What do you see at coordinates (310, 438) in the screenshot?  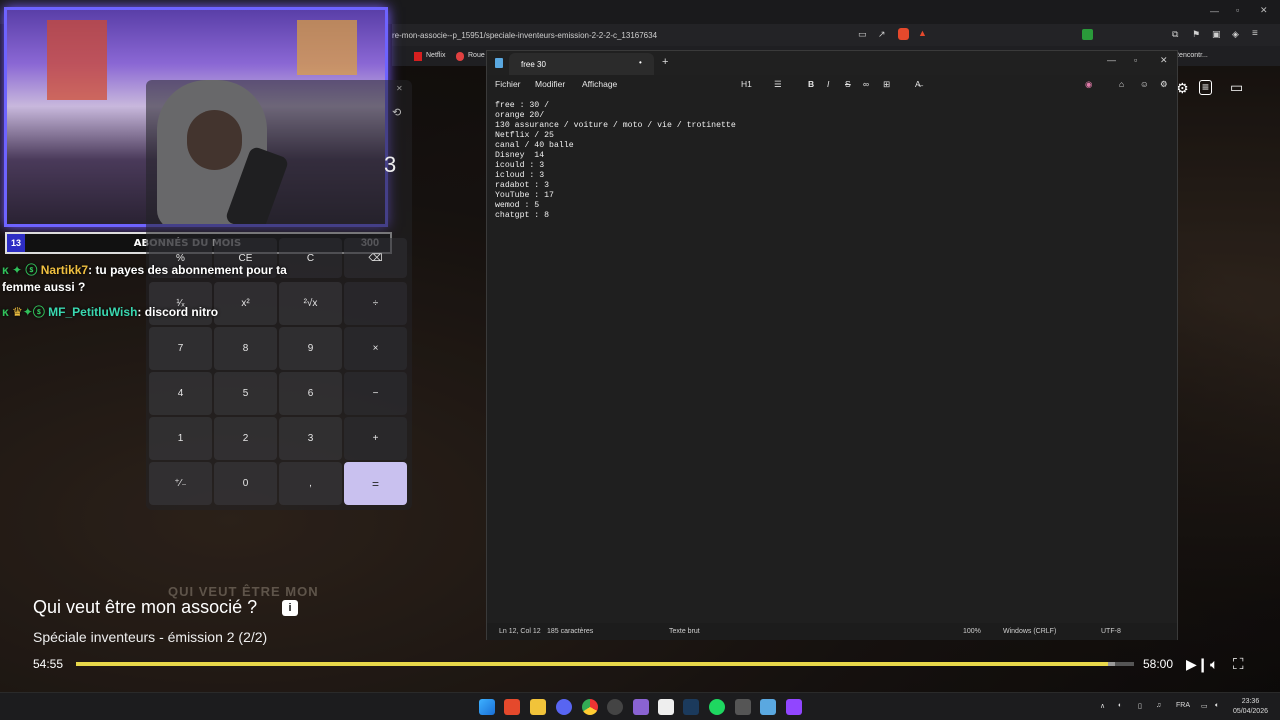 I see `calc-key: 3` at bounding box center [310, 438].